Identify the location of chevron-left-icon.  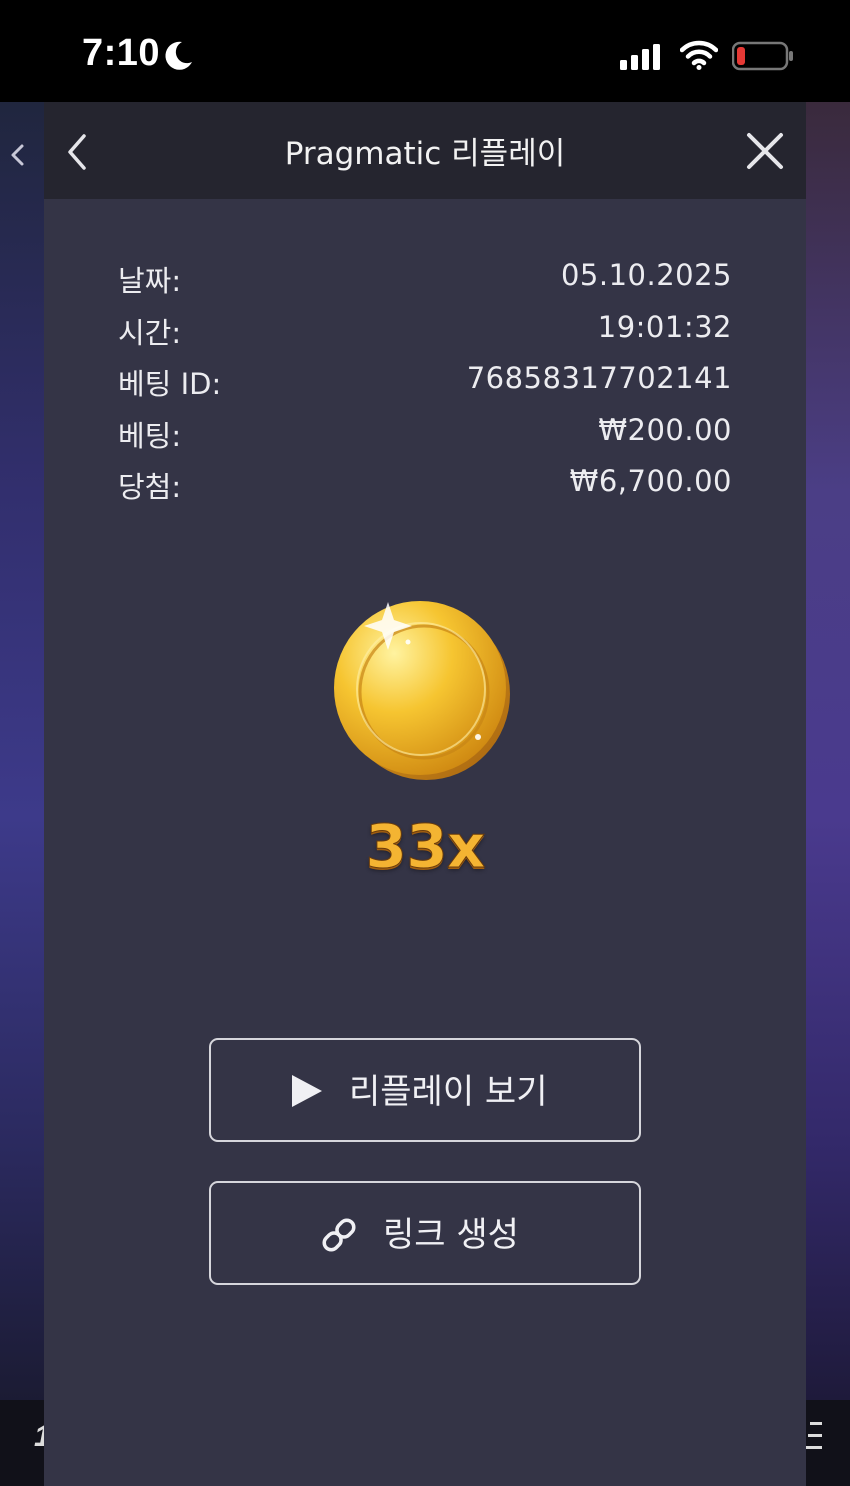
(17, 155).